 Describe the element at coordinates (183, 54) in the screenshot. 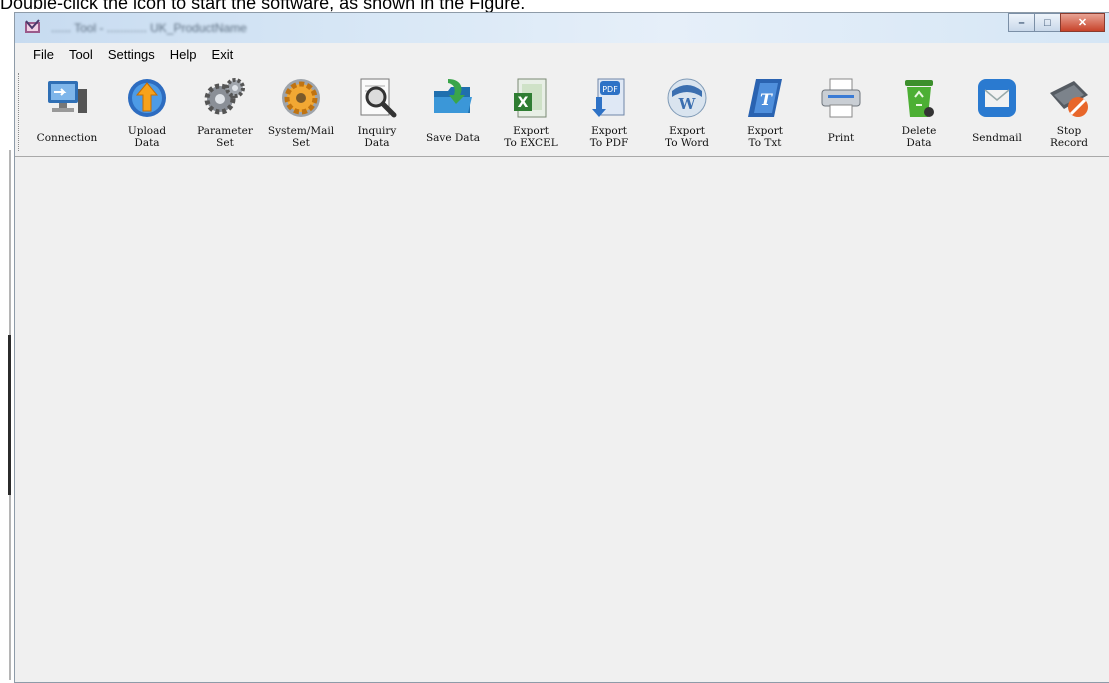

I see `menu-help: Help` at that location.